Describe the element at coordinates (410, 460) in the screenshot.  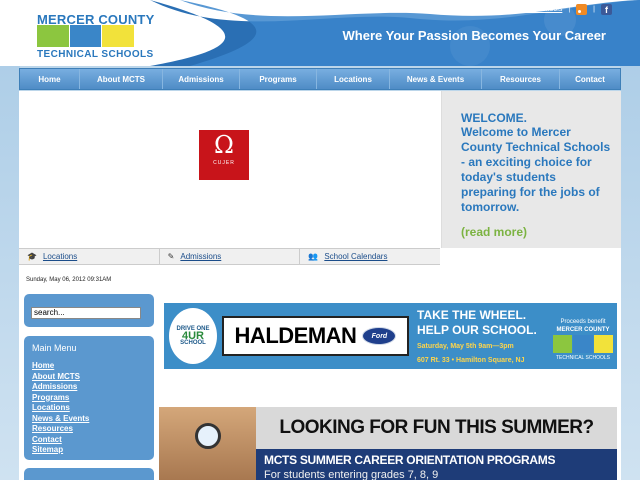
I see `summer-banner-subtitle: MCTS SUMMER CAREER ORIENTATION PROGRAMS` at that location.